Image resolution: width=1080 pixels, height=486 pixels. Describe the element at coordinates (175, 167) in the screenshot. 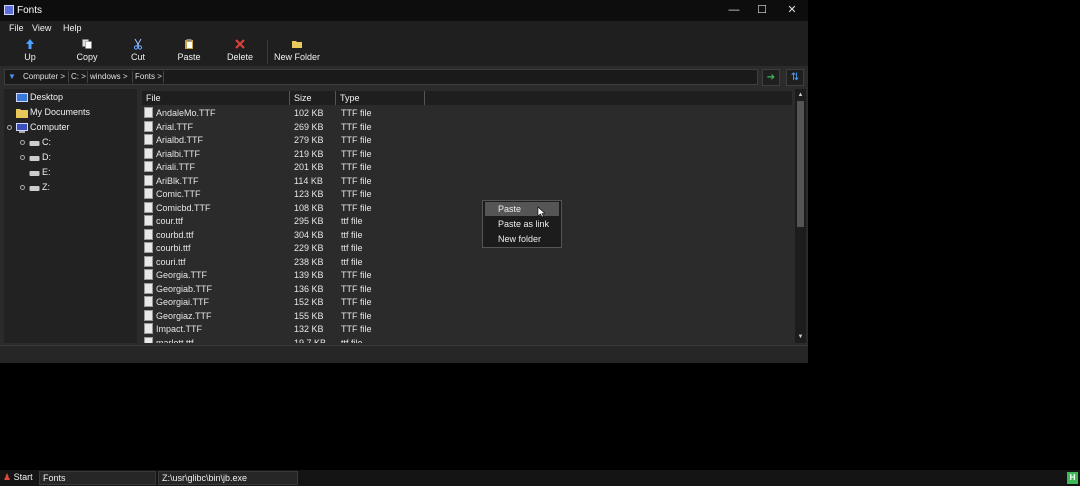

I see `file-name: Ariali.TTF` at that location.